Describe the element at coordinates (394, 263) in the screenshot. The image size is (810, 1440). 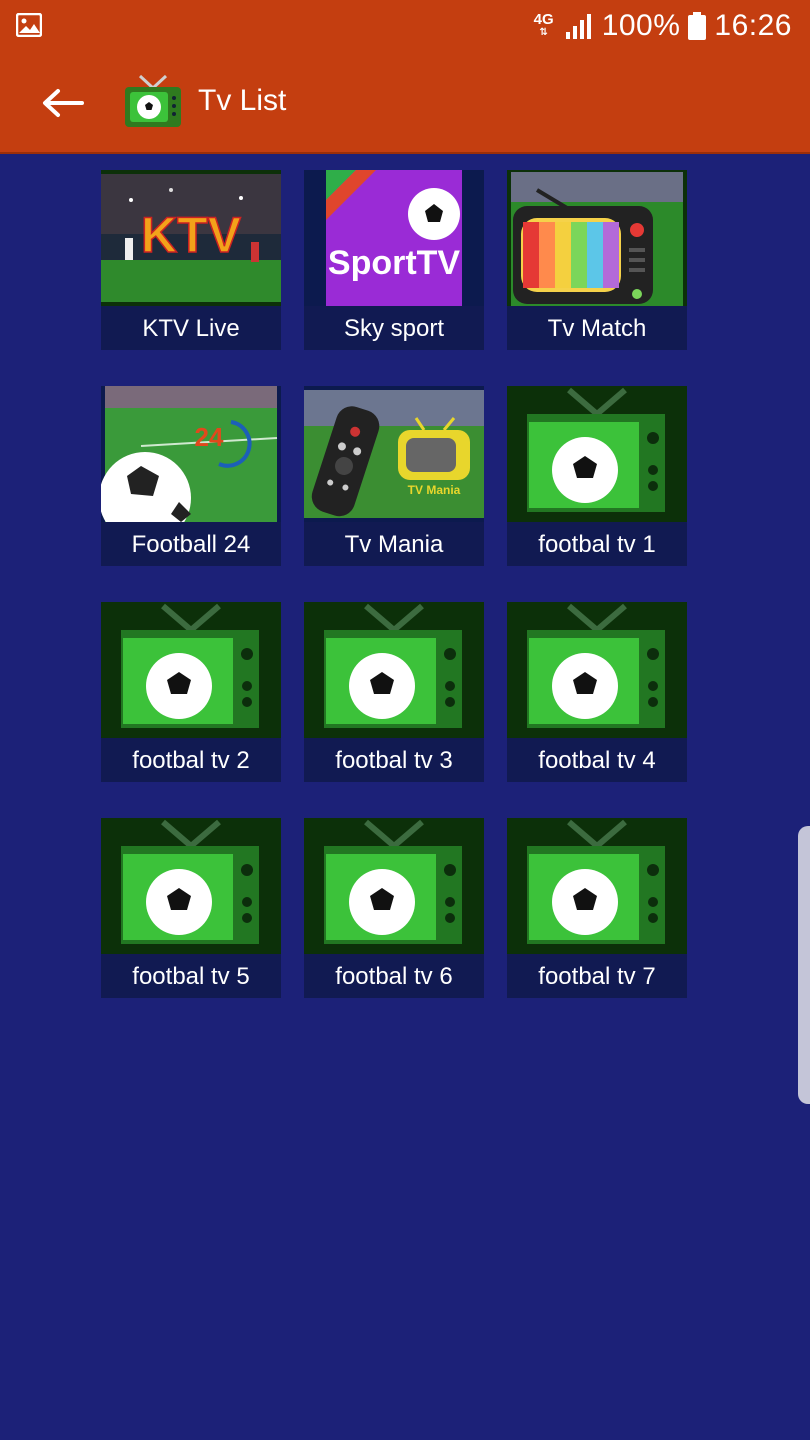
I see `sporttv-logo-text: SportTV` at that location.